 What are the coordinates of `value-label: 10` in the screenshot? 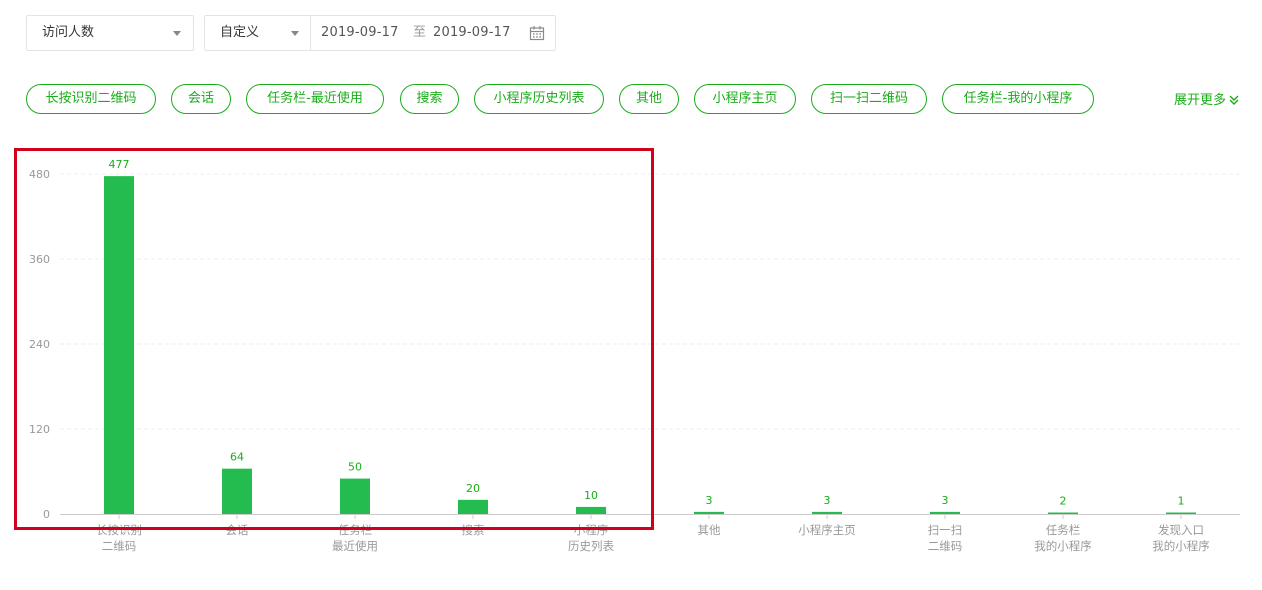 It's located at (591, 495).